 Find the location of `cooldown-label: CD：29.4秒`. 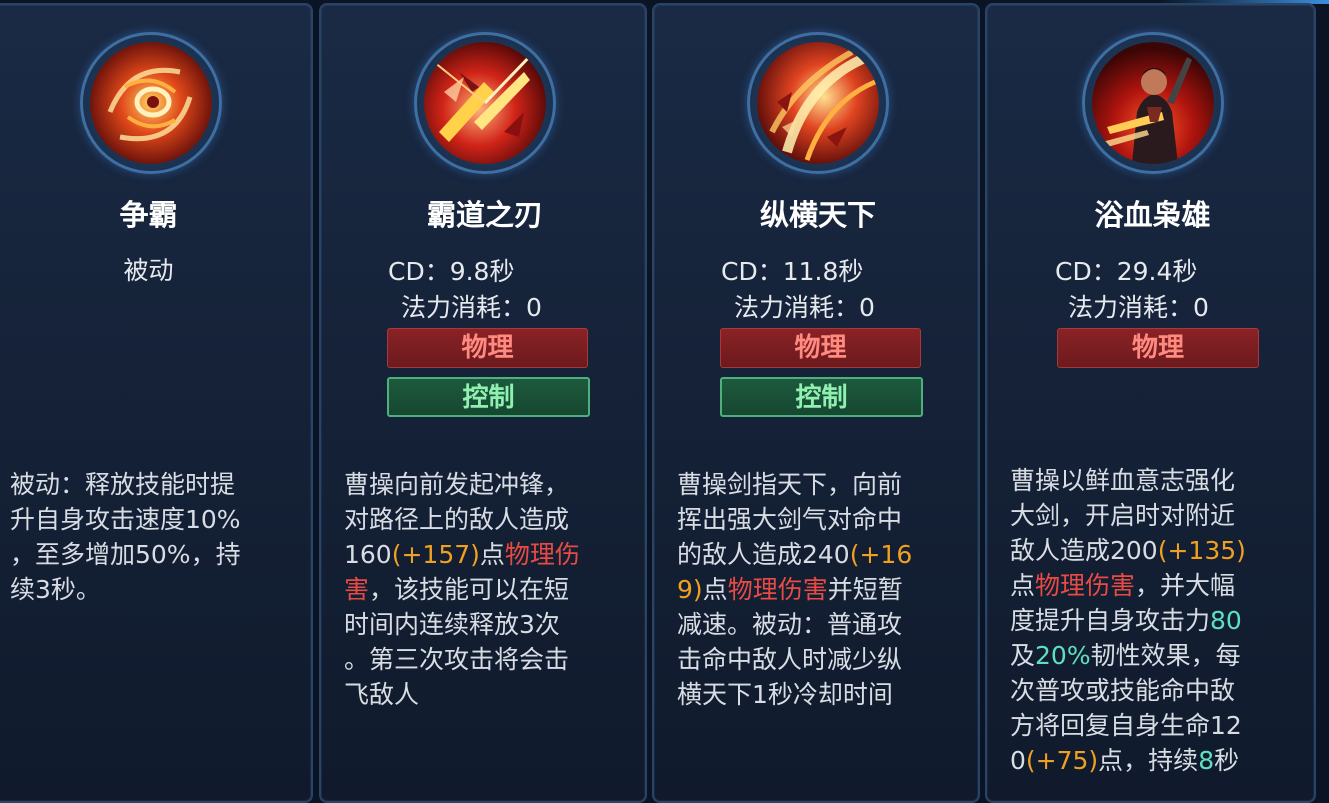

cooldown-label: CD：29.4秒 is located at coordinates (1126, 271).